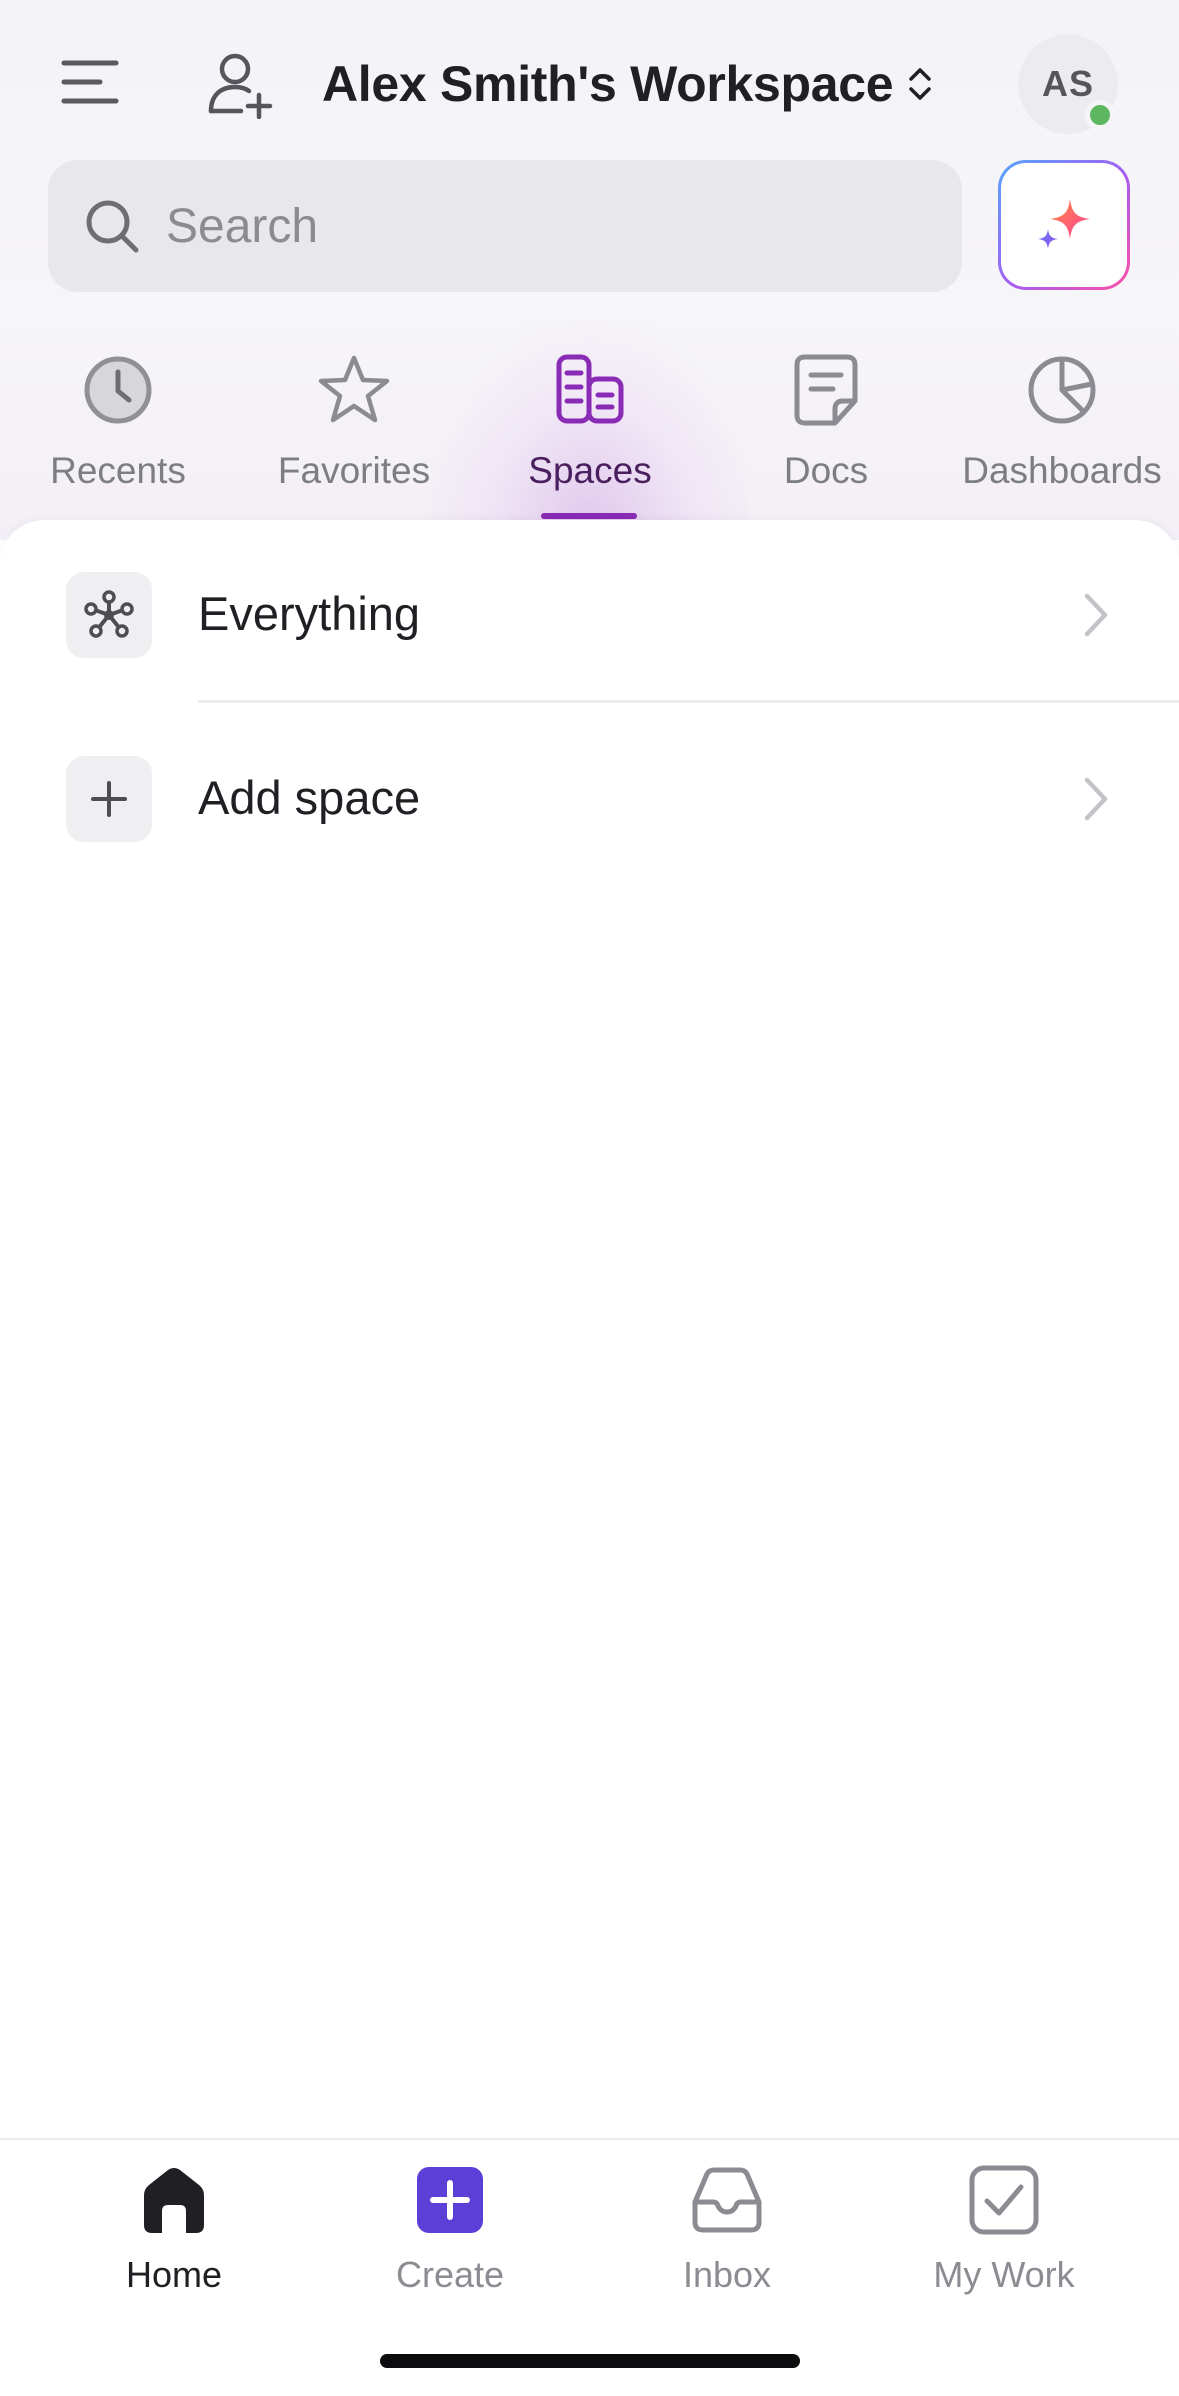 The image size is (1179, 2396). What do you see at coordinates (118, 470) in the screenshot?
I see `tab-label: Recents` at bounding box center [118, 470].